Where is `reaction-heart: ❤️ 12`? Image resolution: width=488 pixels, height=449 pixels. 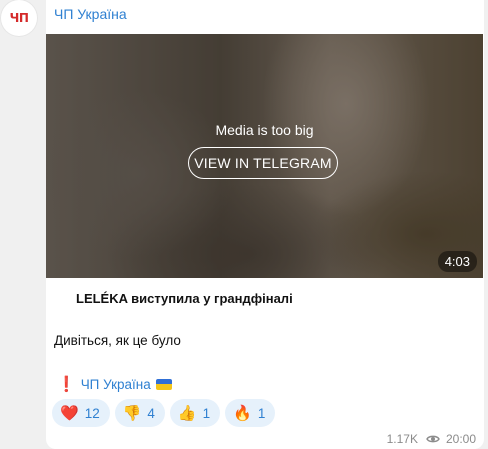
reaction-heart: ❤️ 12 is located at coordinates (81, 413).